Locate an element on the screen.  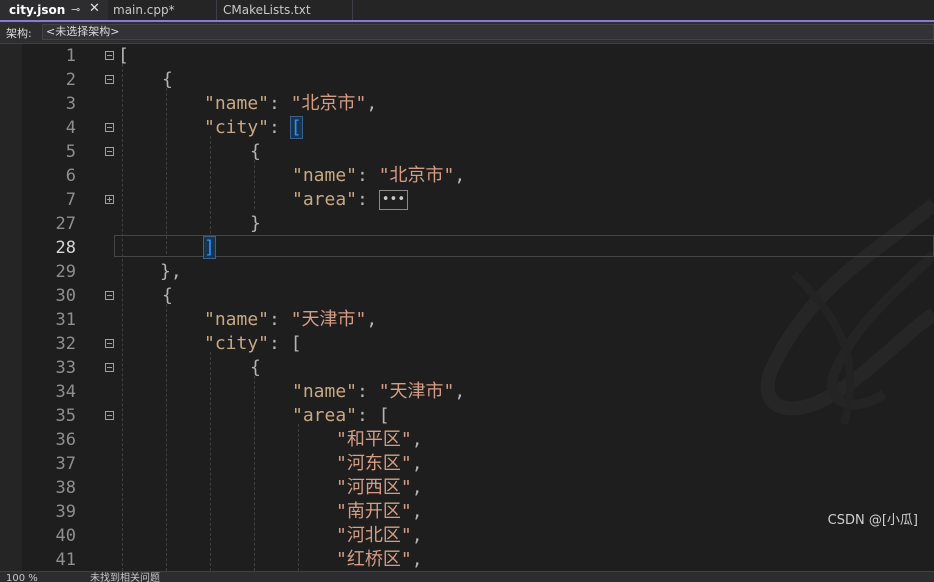
code-text: "area": ••• is located at coordinates (350, 200).